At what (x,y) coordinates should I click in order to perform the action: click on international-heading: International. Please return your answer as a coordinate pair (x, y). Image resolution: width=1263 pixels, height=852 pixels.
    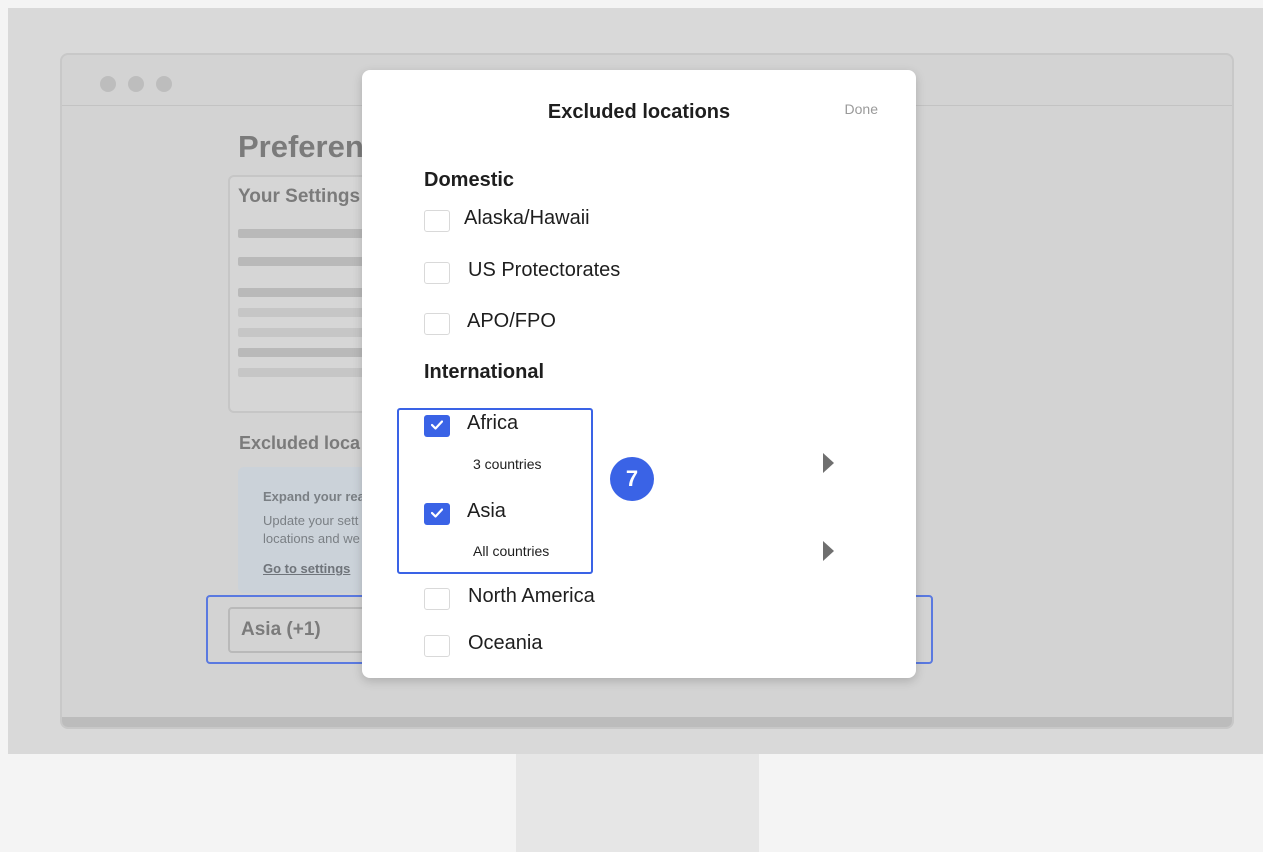
    Looking at the image, I should click on (484, 372).